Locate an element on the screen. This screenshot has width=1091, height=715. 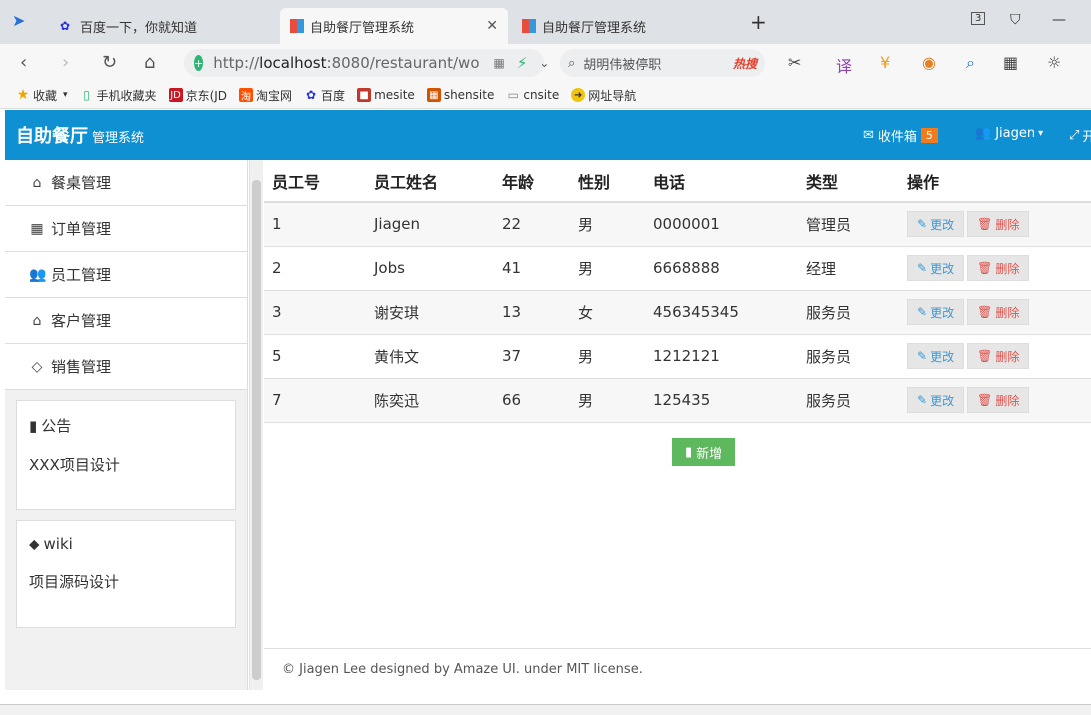
bookmark-label: shensite is located at coordinates (469, 95).